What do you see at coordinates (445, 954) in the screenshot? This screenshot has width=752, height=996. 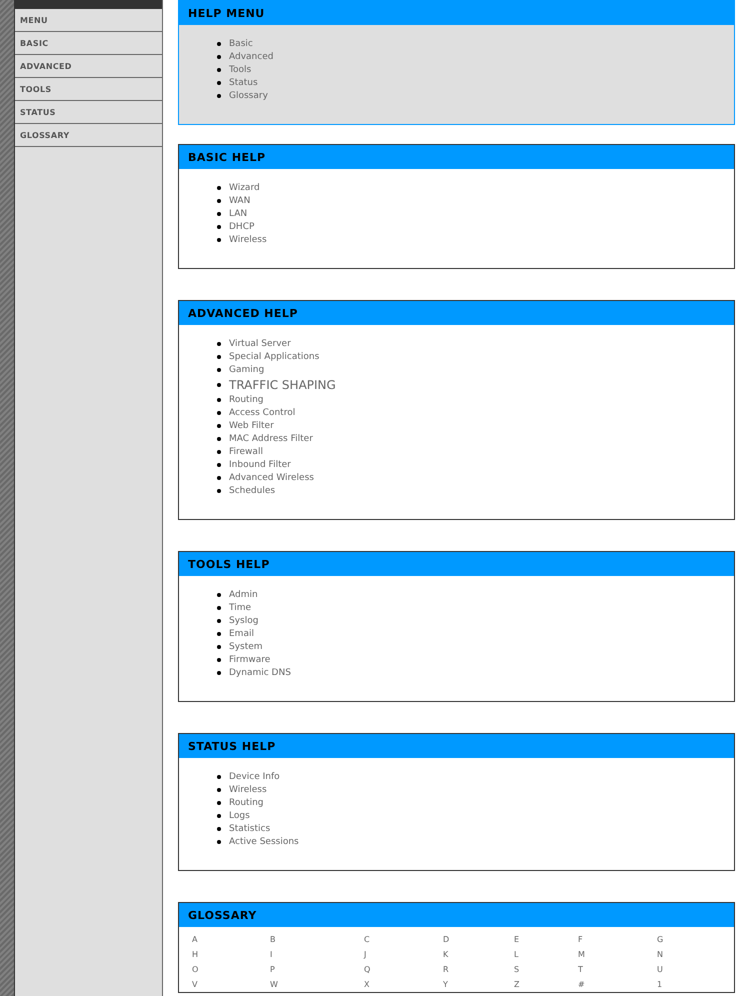 I see `letter-link: K` at bounding box center [445, 954].